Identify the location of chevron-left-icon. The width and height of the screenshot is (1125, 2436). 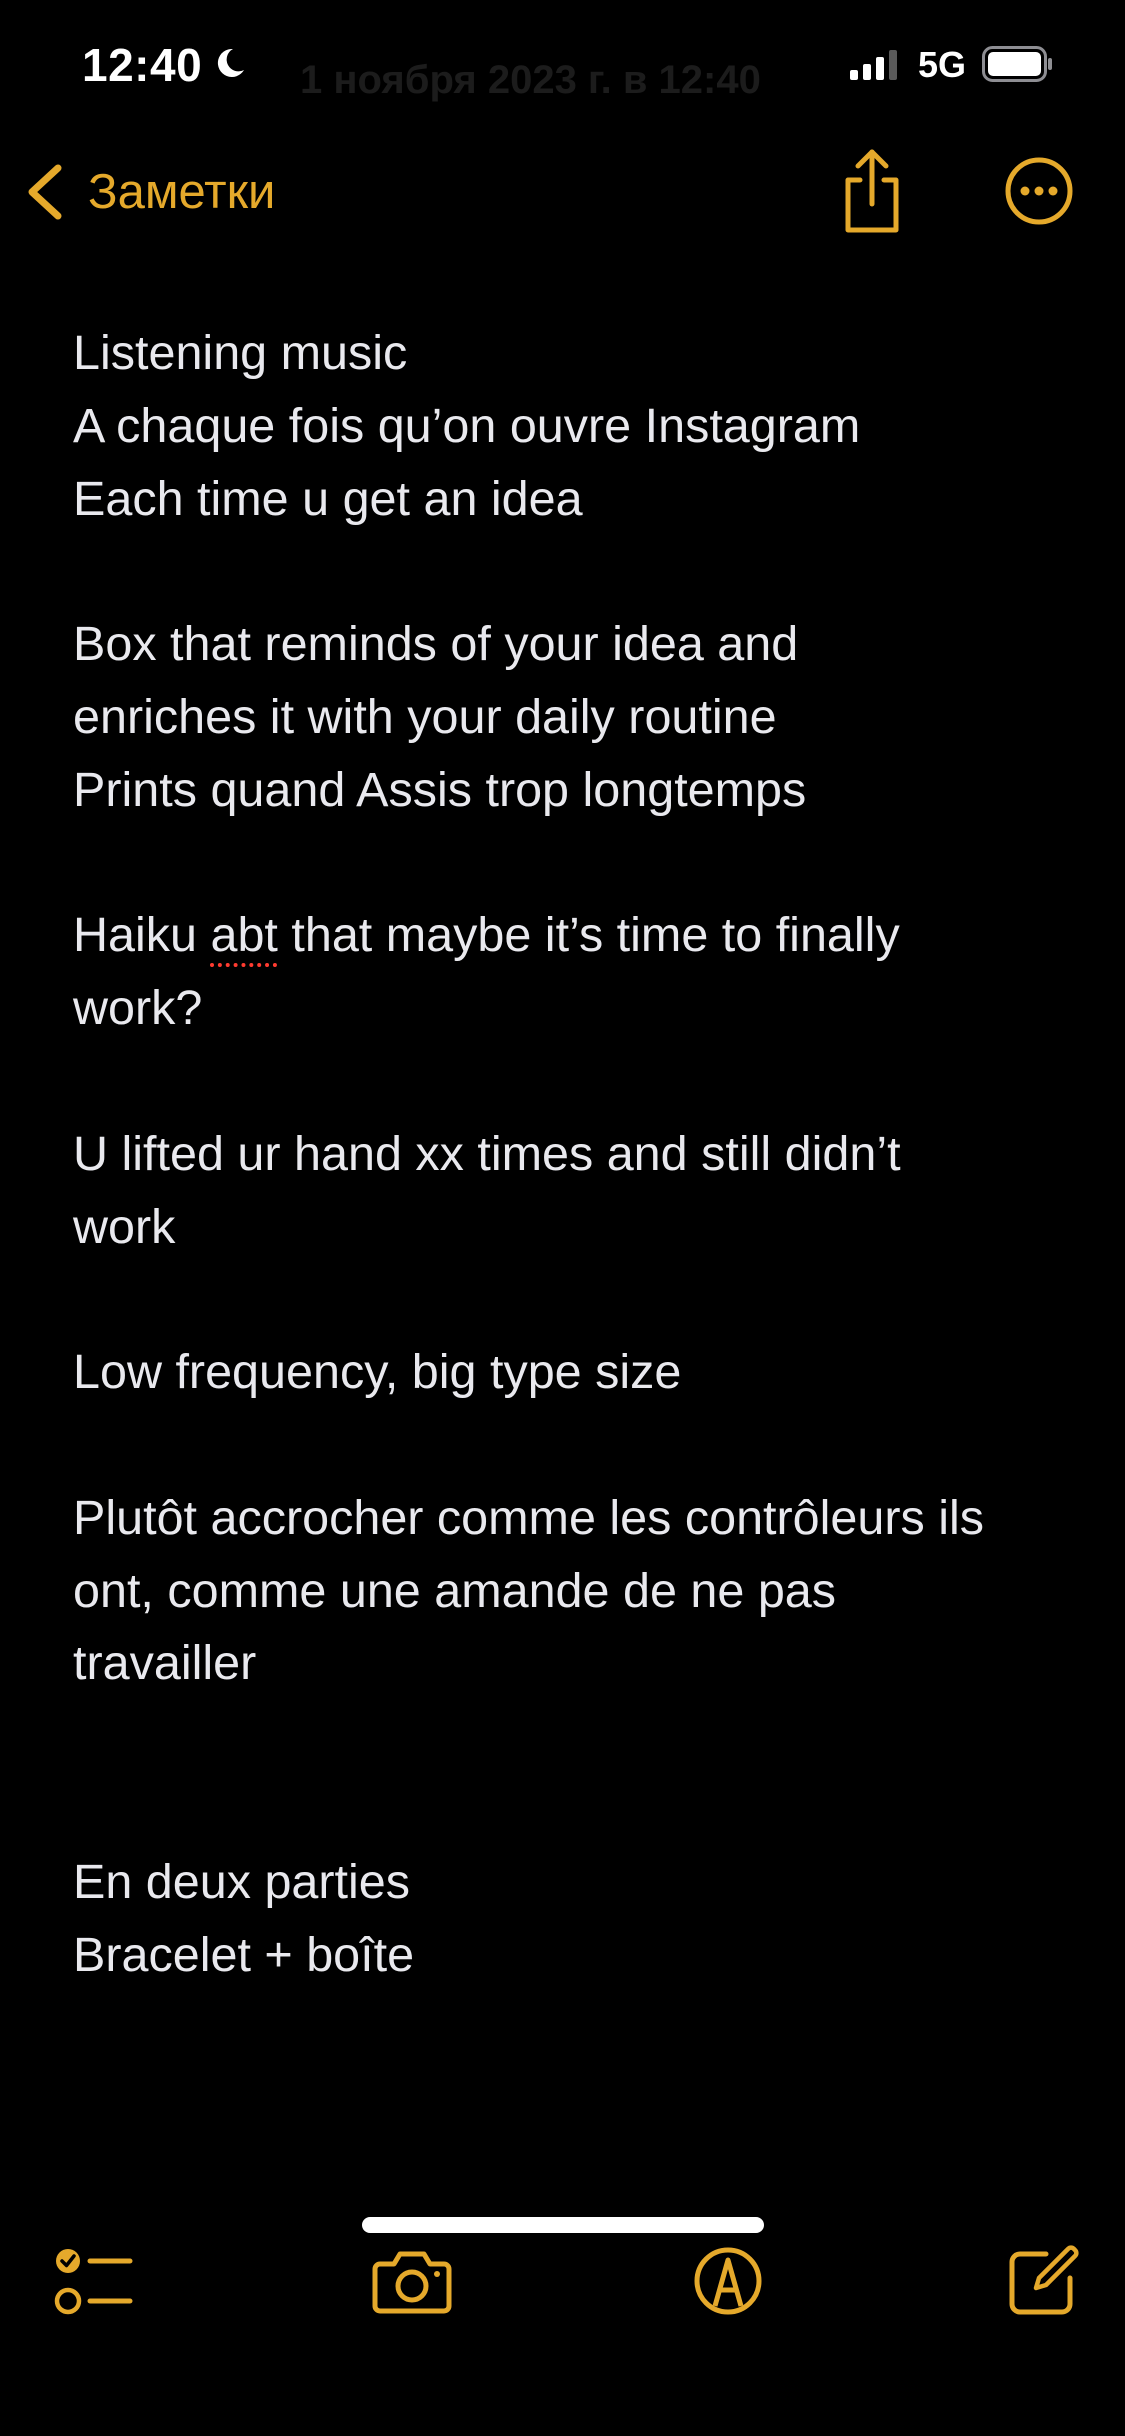
(45, 192).